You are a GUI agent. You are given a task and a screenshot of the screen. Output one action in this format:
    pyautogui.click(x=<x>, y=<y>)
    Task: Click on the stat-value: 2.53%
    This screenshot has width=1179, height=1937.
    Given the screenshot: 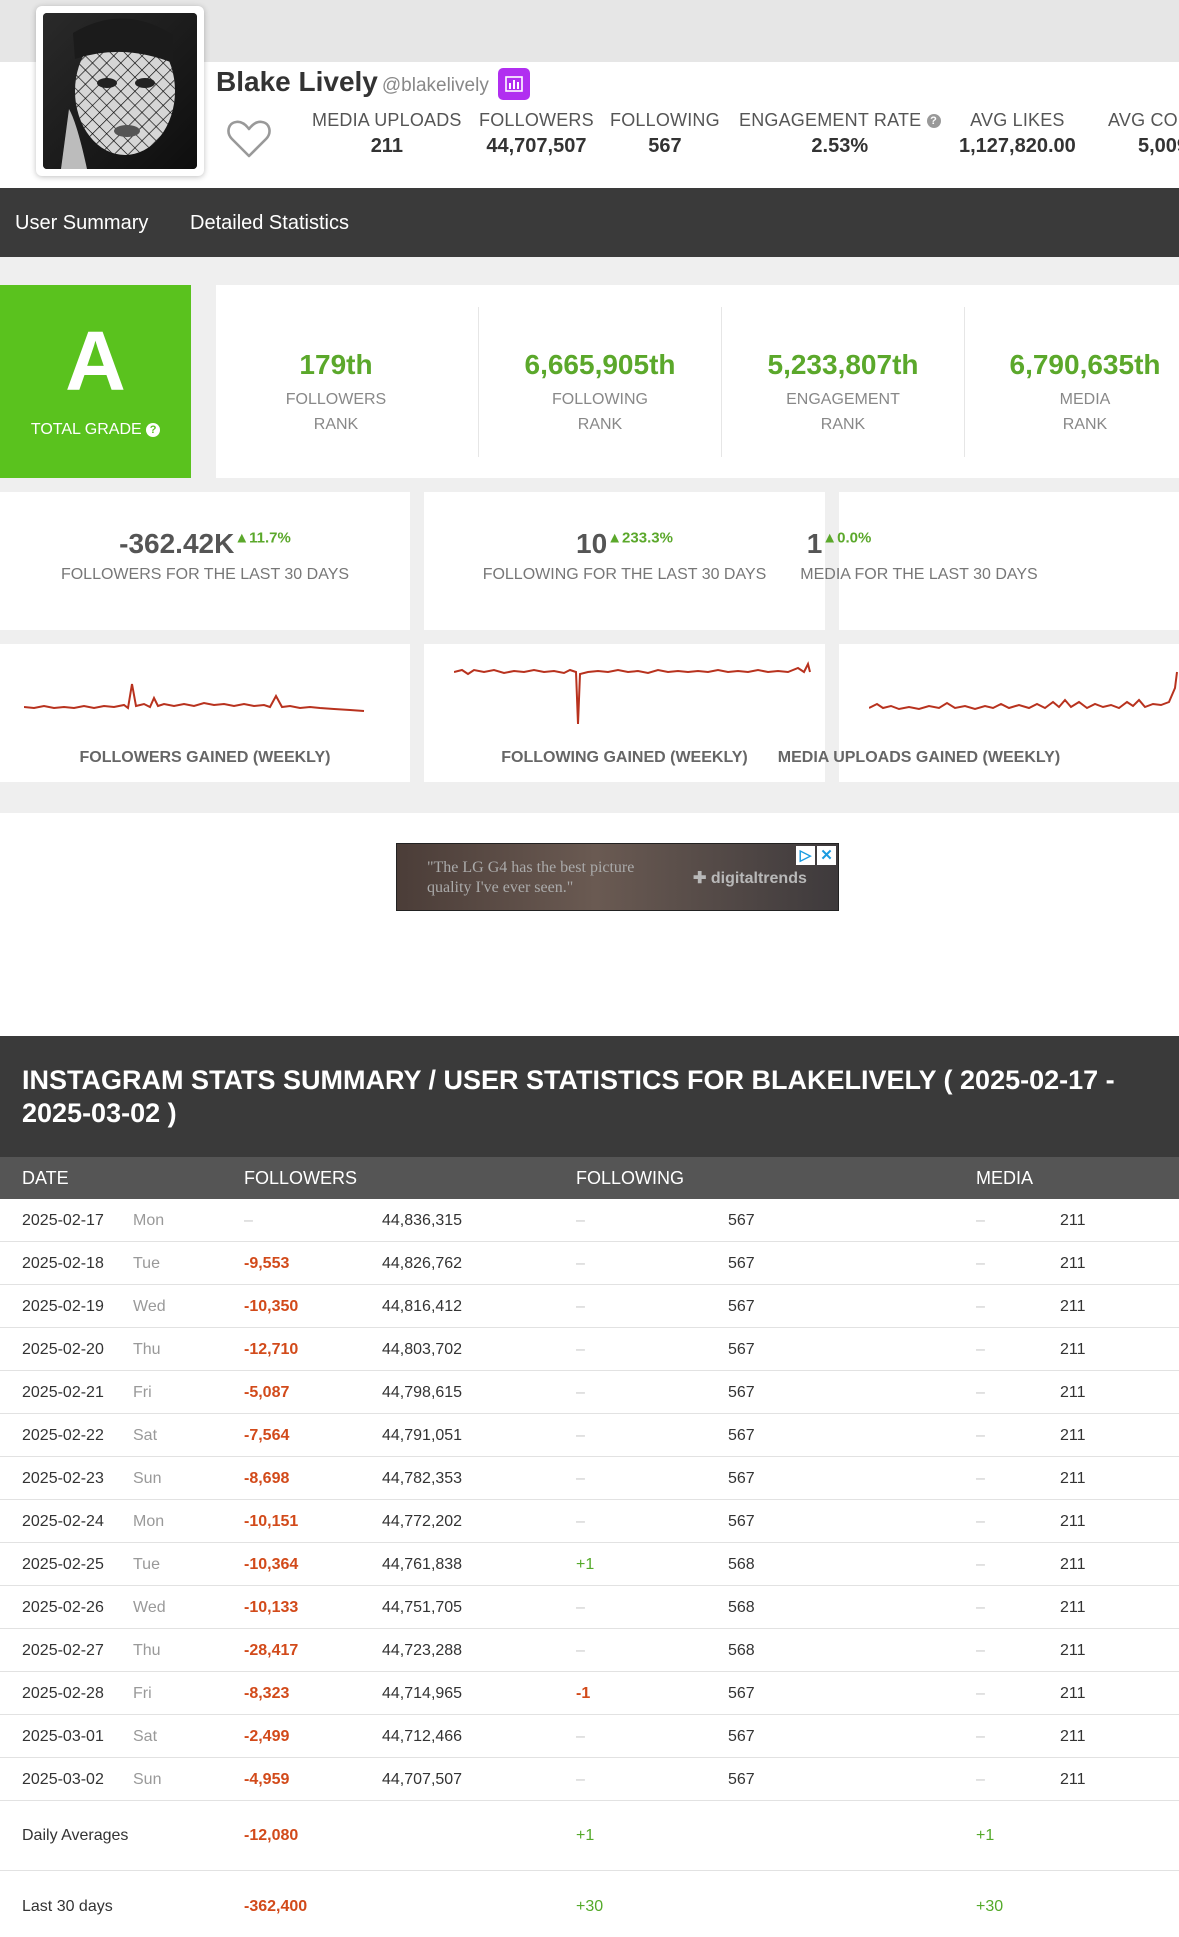 What is the action you would take?
    pyautogui.click(x=840, y=146)
    